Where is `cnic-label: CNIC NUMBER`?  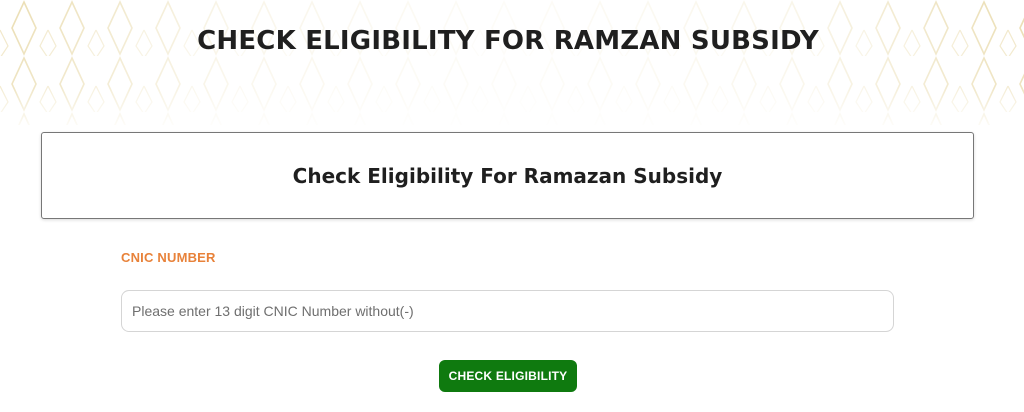
cnic-label: CNIC NUMBER is located at coordinates (168, 257).